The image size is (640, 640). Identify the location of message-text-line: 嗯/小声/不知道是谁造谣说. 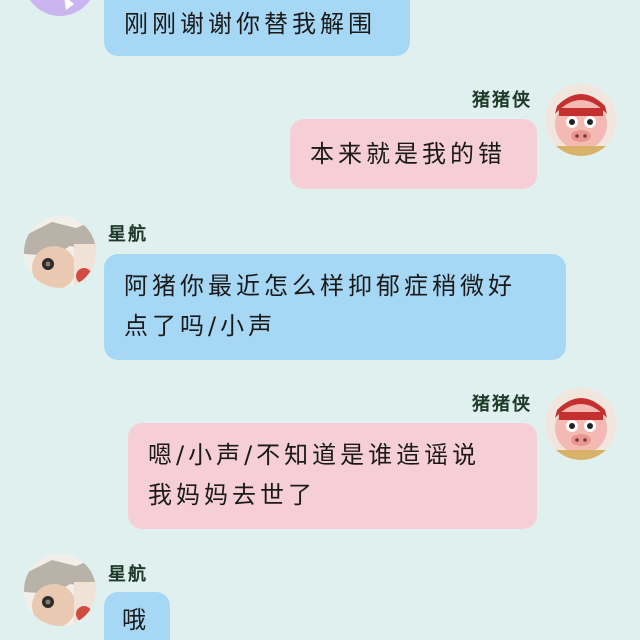
(314, 455).